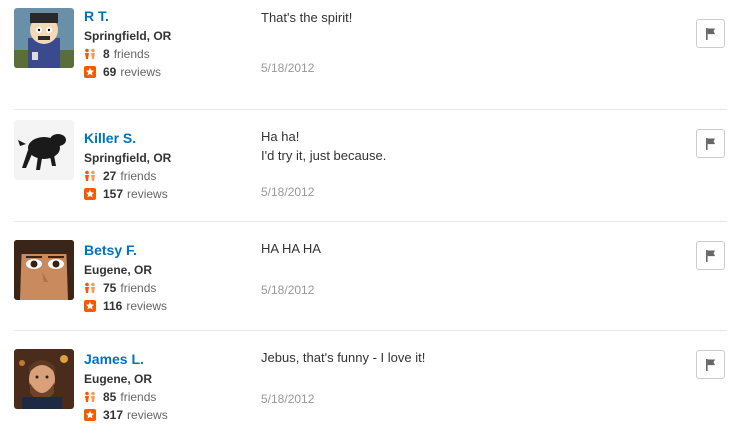  What do you see at coordinates (169, 397) in the screenshot?
I see `friends-count: 85 friends` at bounding box center [169, 397].